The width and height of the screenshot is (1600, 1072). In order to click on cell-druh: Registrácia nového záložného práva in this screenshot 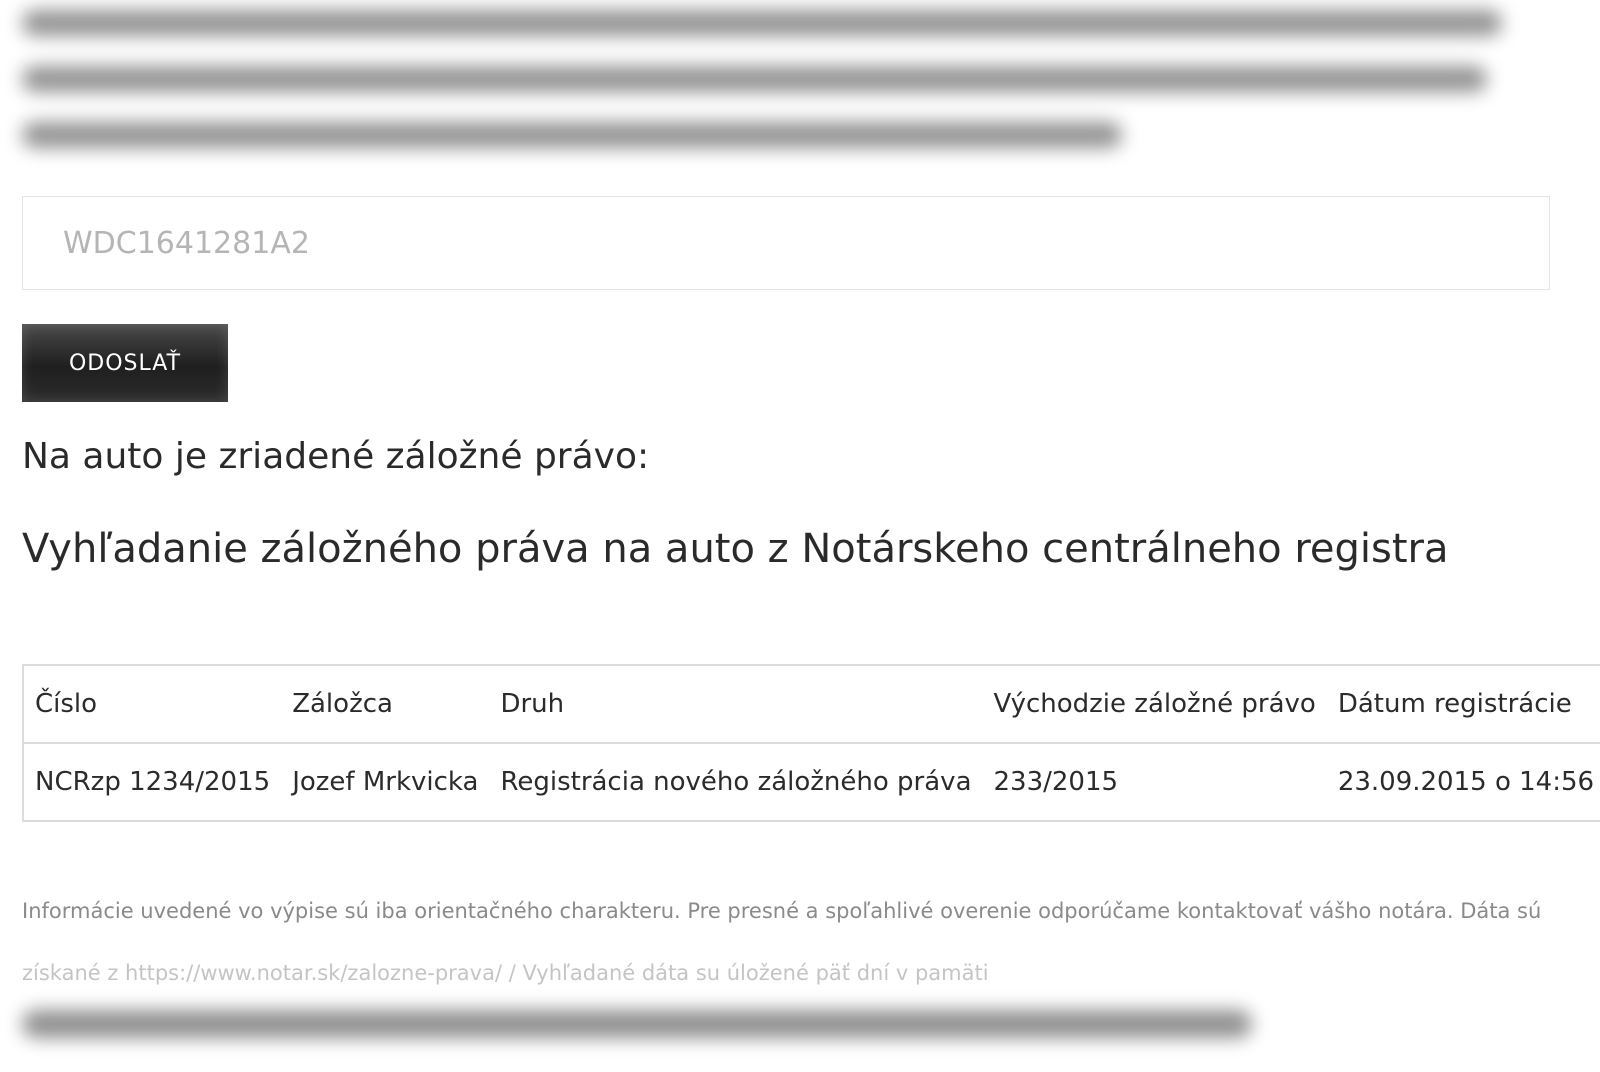, I will do `click(736, 782)`.